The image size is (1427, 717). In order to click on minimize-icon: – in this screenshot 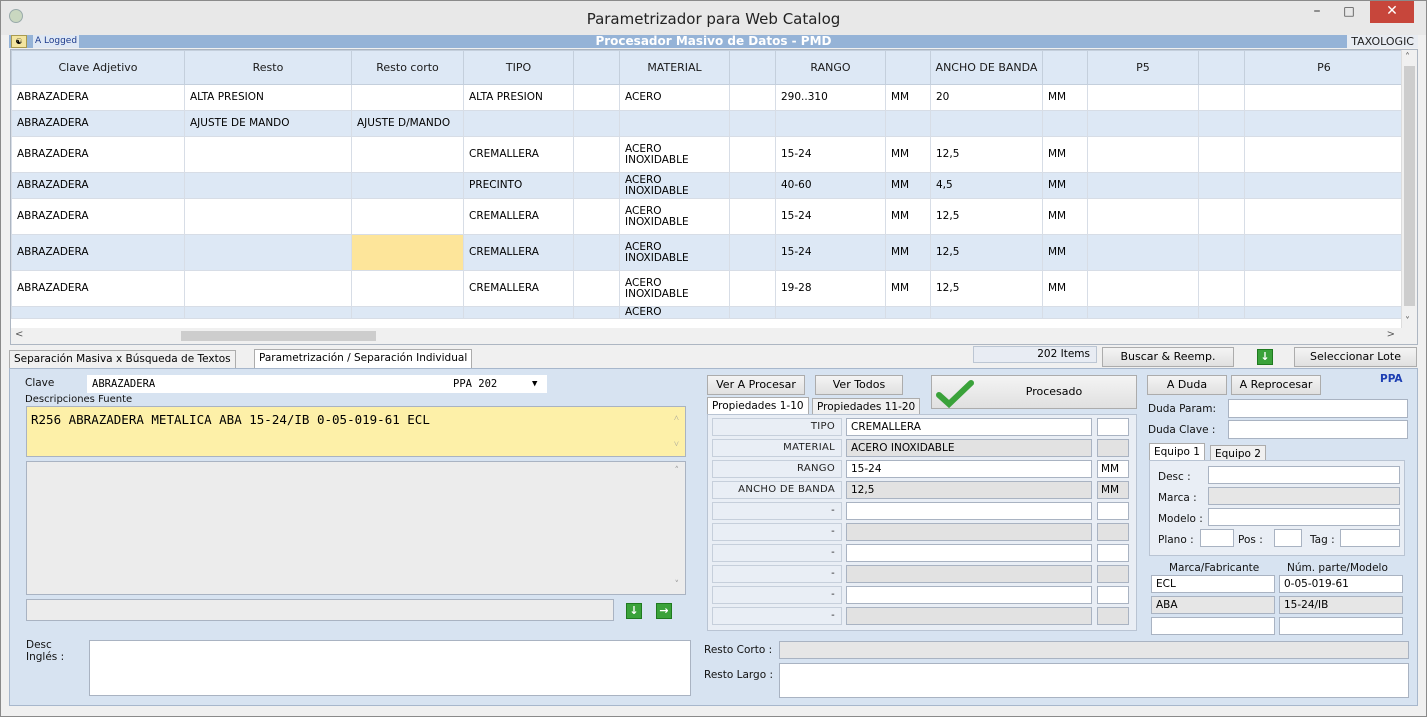, I will do `click(1317, 12)`.